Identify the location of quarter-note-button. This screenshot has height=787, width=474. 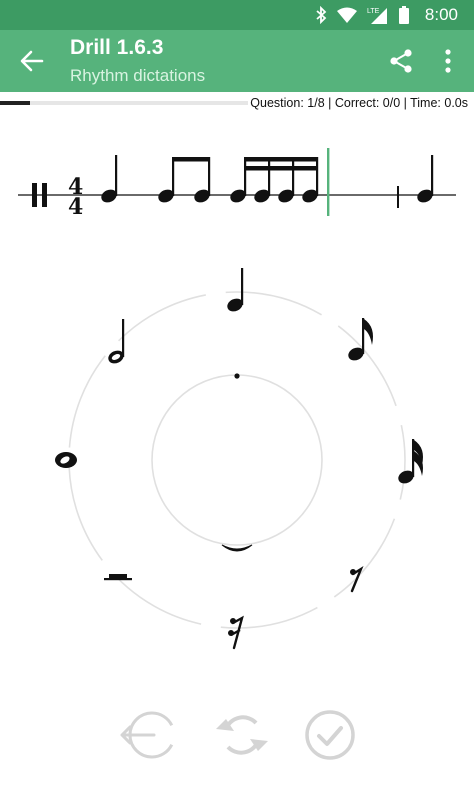
(235, 291).